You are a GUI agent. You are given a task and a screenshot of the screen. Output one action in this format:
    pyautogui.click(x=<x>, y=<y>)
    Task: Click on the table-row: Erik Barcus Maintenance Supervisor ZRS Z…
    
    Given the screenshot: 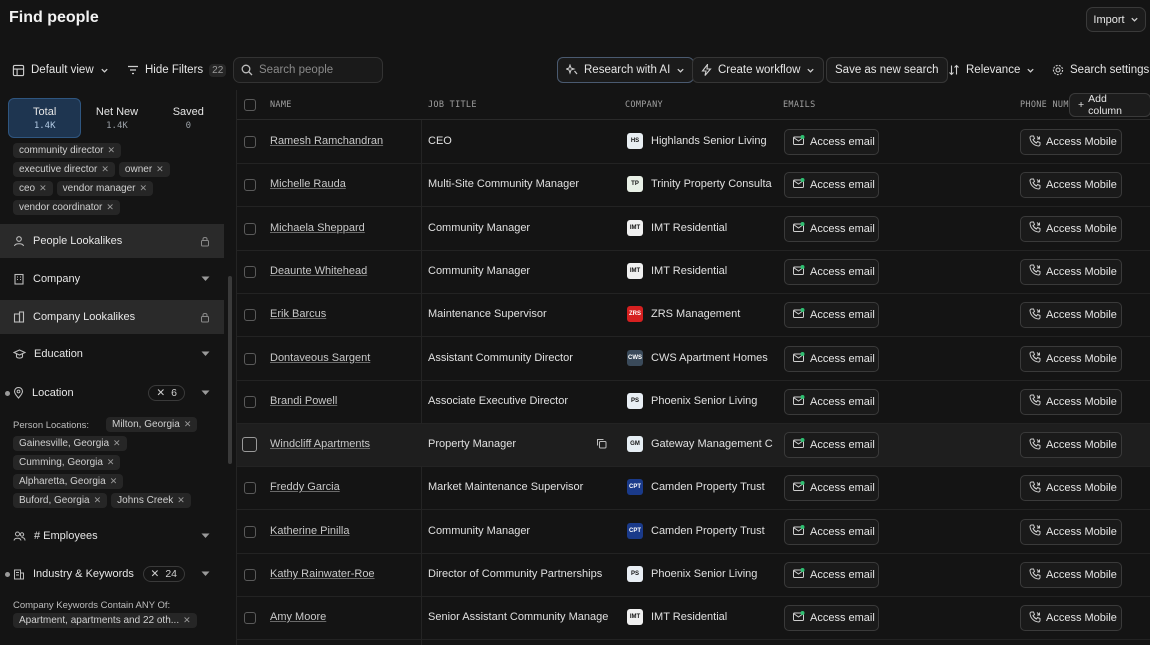 What is the action you would take?
    pyautogui.click(x=693, y=316)
    